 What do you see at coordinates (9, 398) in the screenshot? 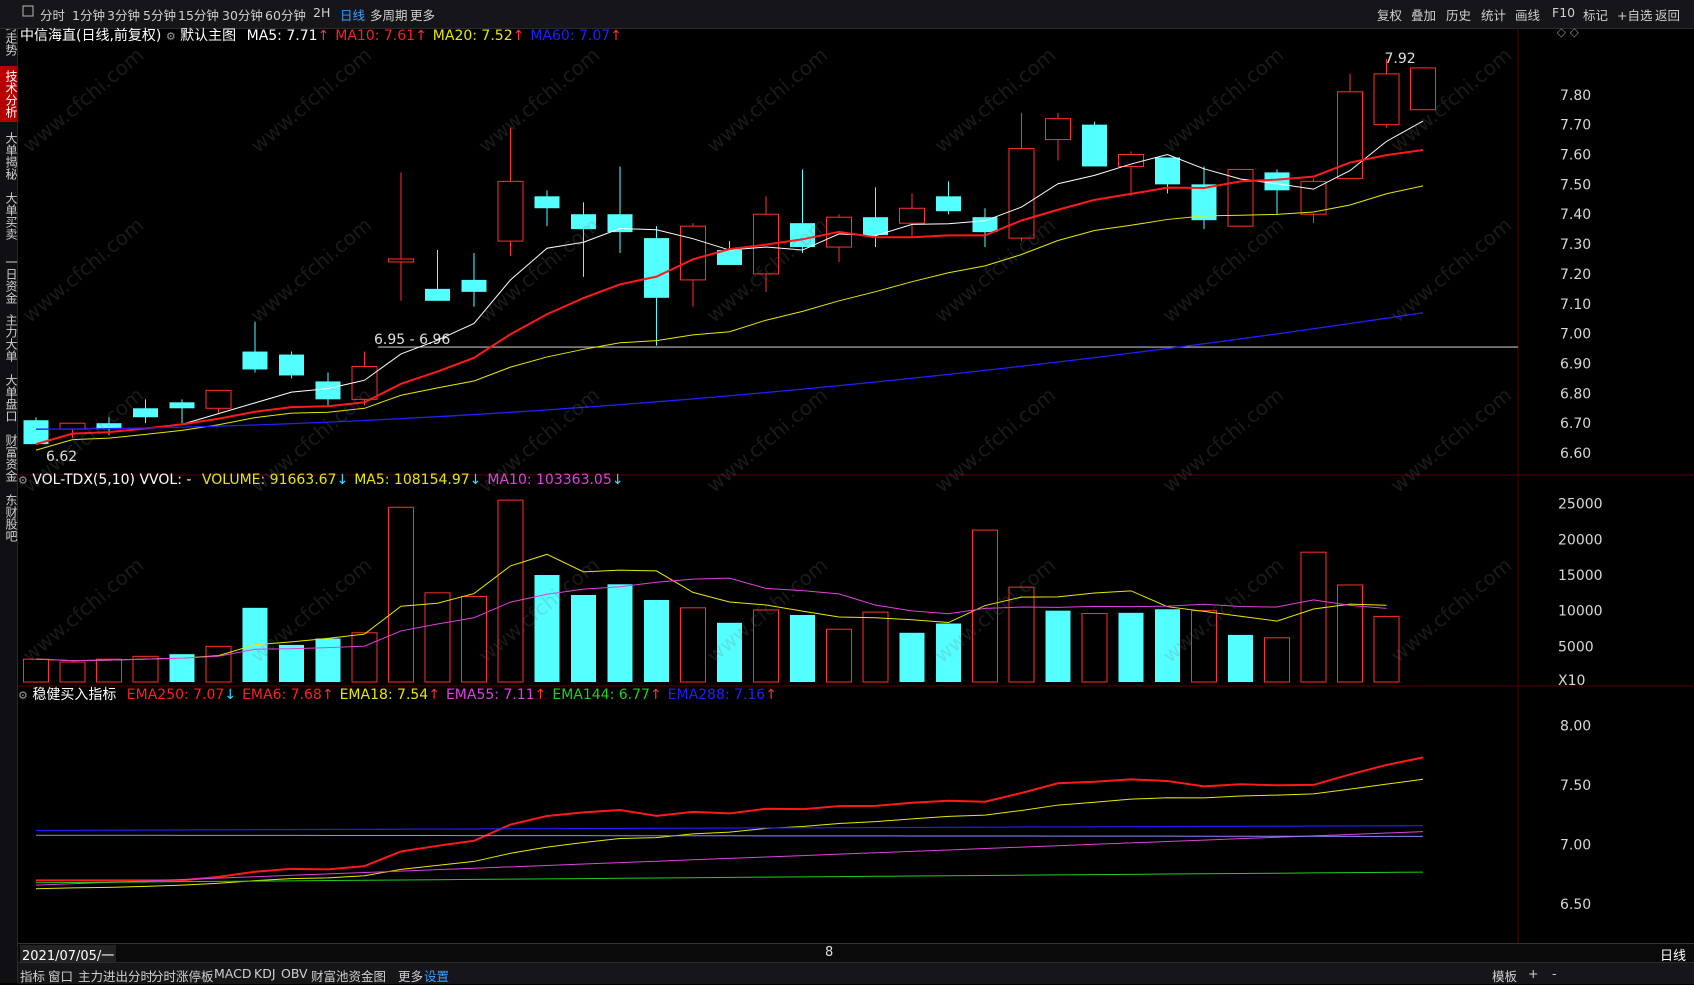
I see `left-tab-6: 大单盘口` at bounding box center [9, 398].